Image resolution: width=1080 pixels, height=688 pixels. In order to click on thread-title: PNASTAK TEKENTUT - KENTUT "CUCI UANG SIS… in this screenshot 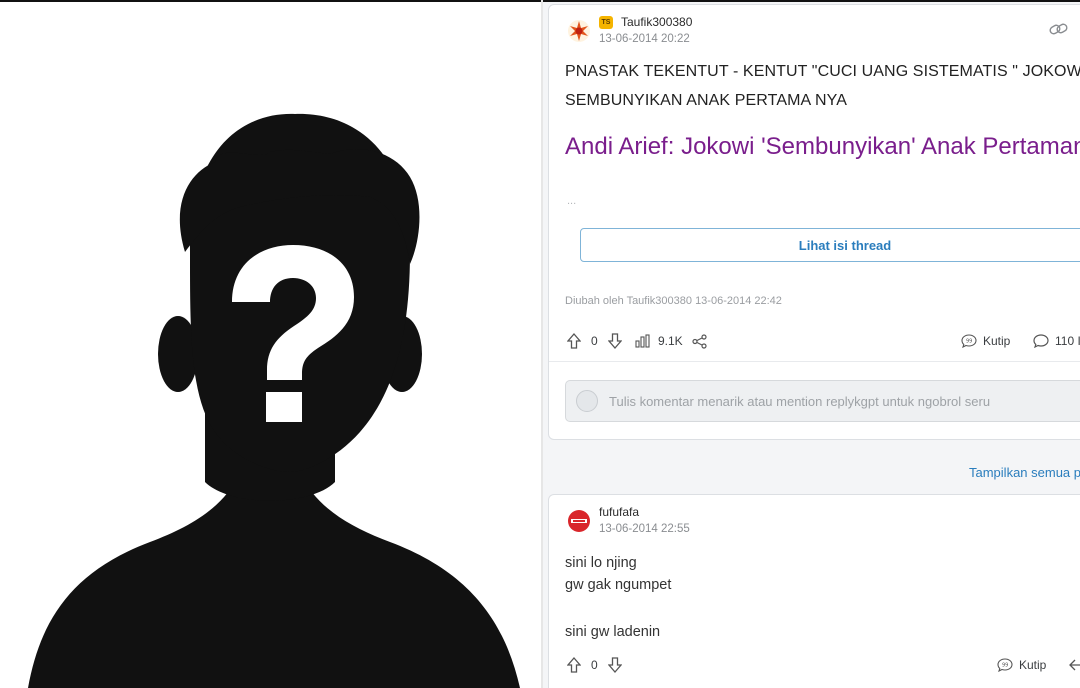, I will do `click(822, 86)`.